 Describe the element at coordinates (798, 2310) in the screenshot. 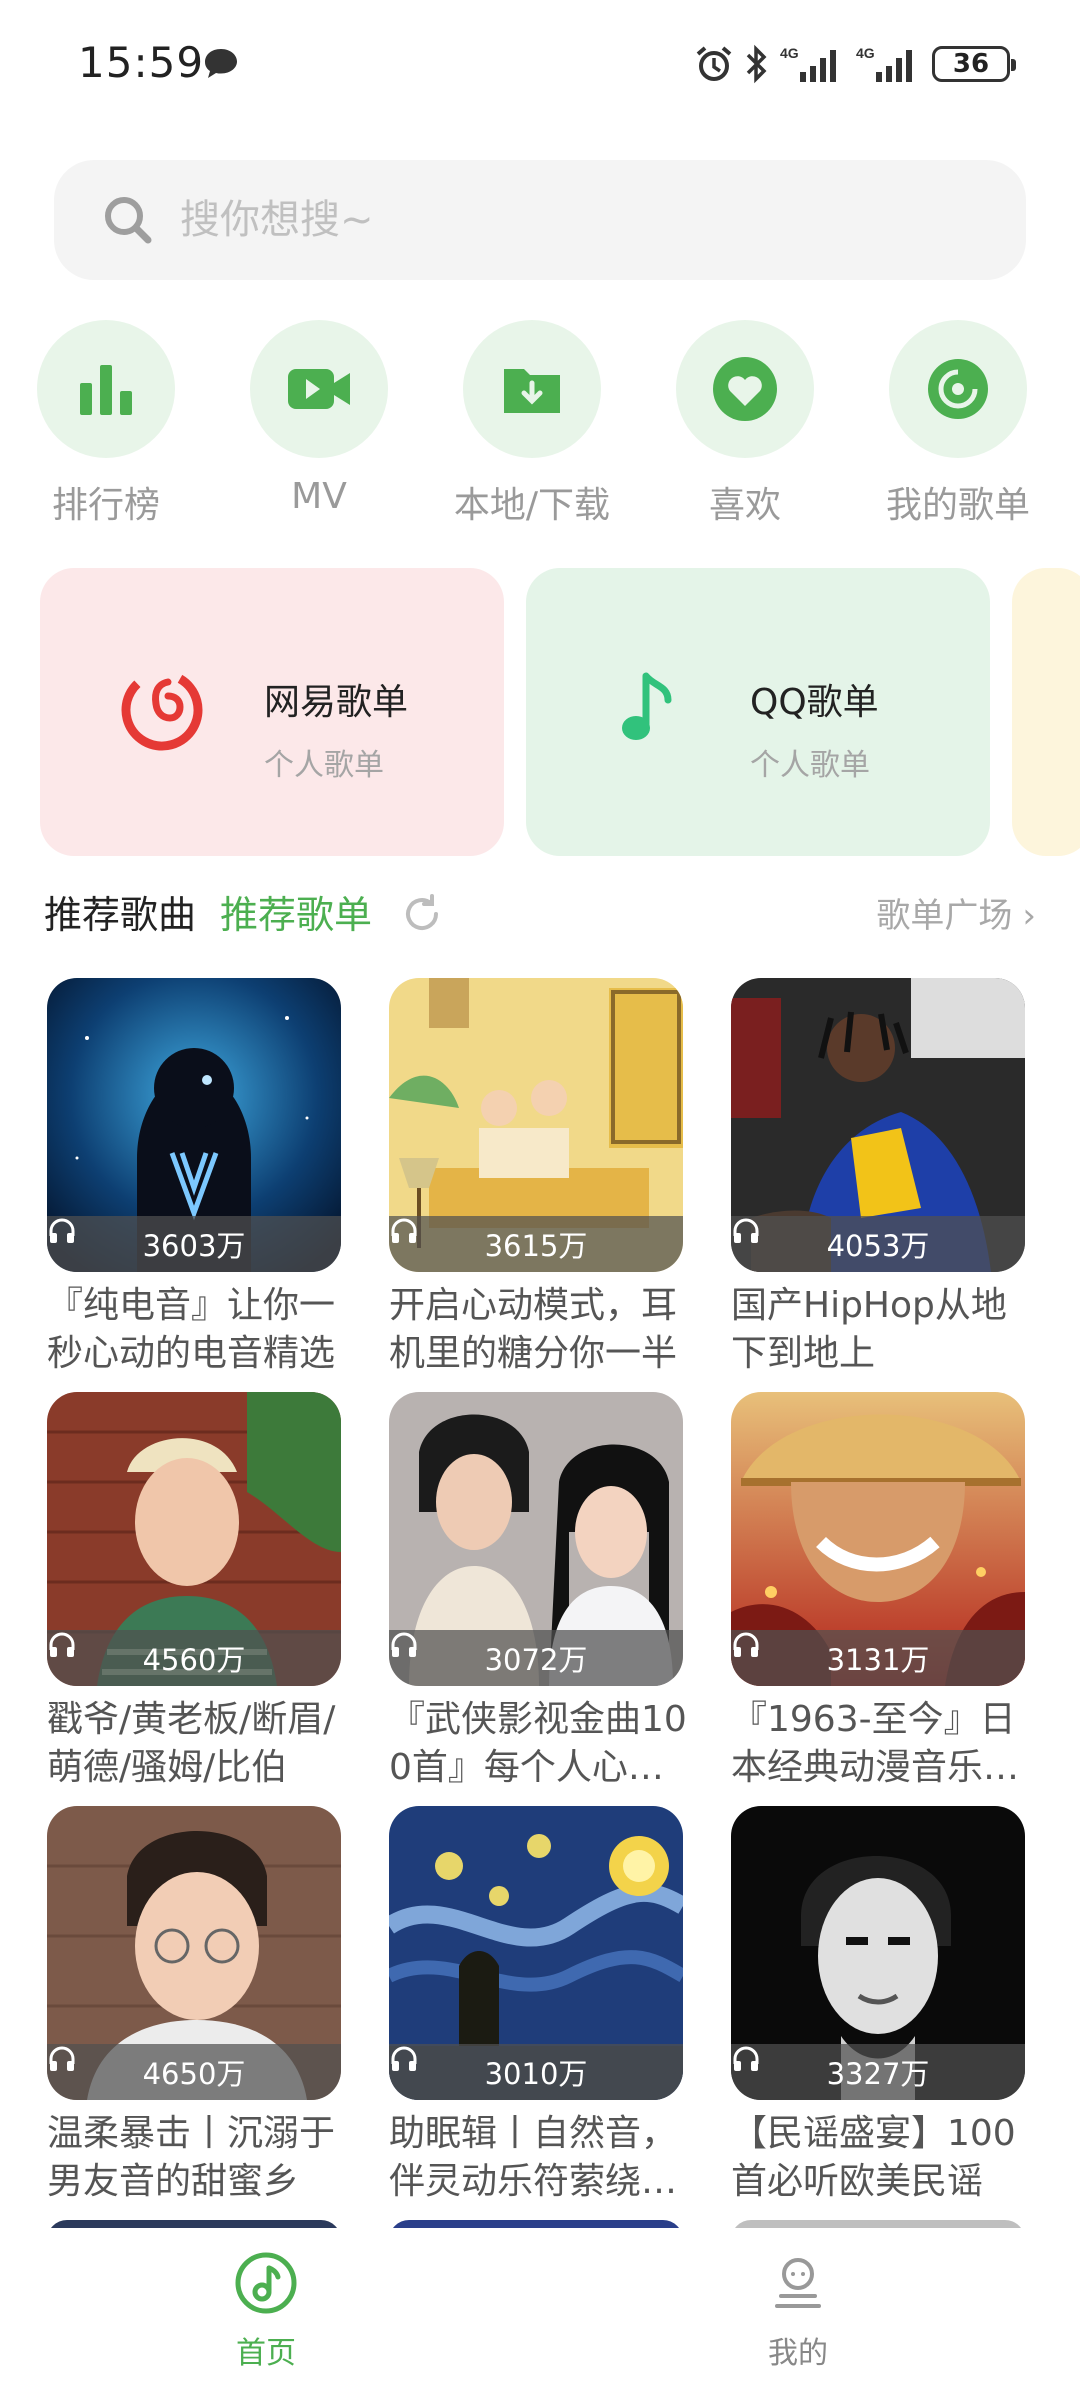

I see `nav-mine: 我的` at that location.